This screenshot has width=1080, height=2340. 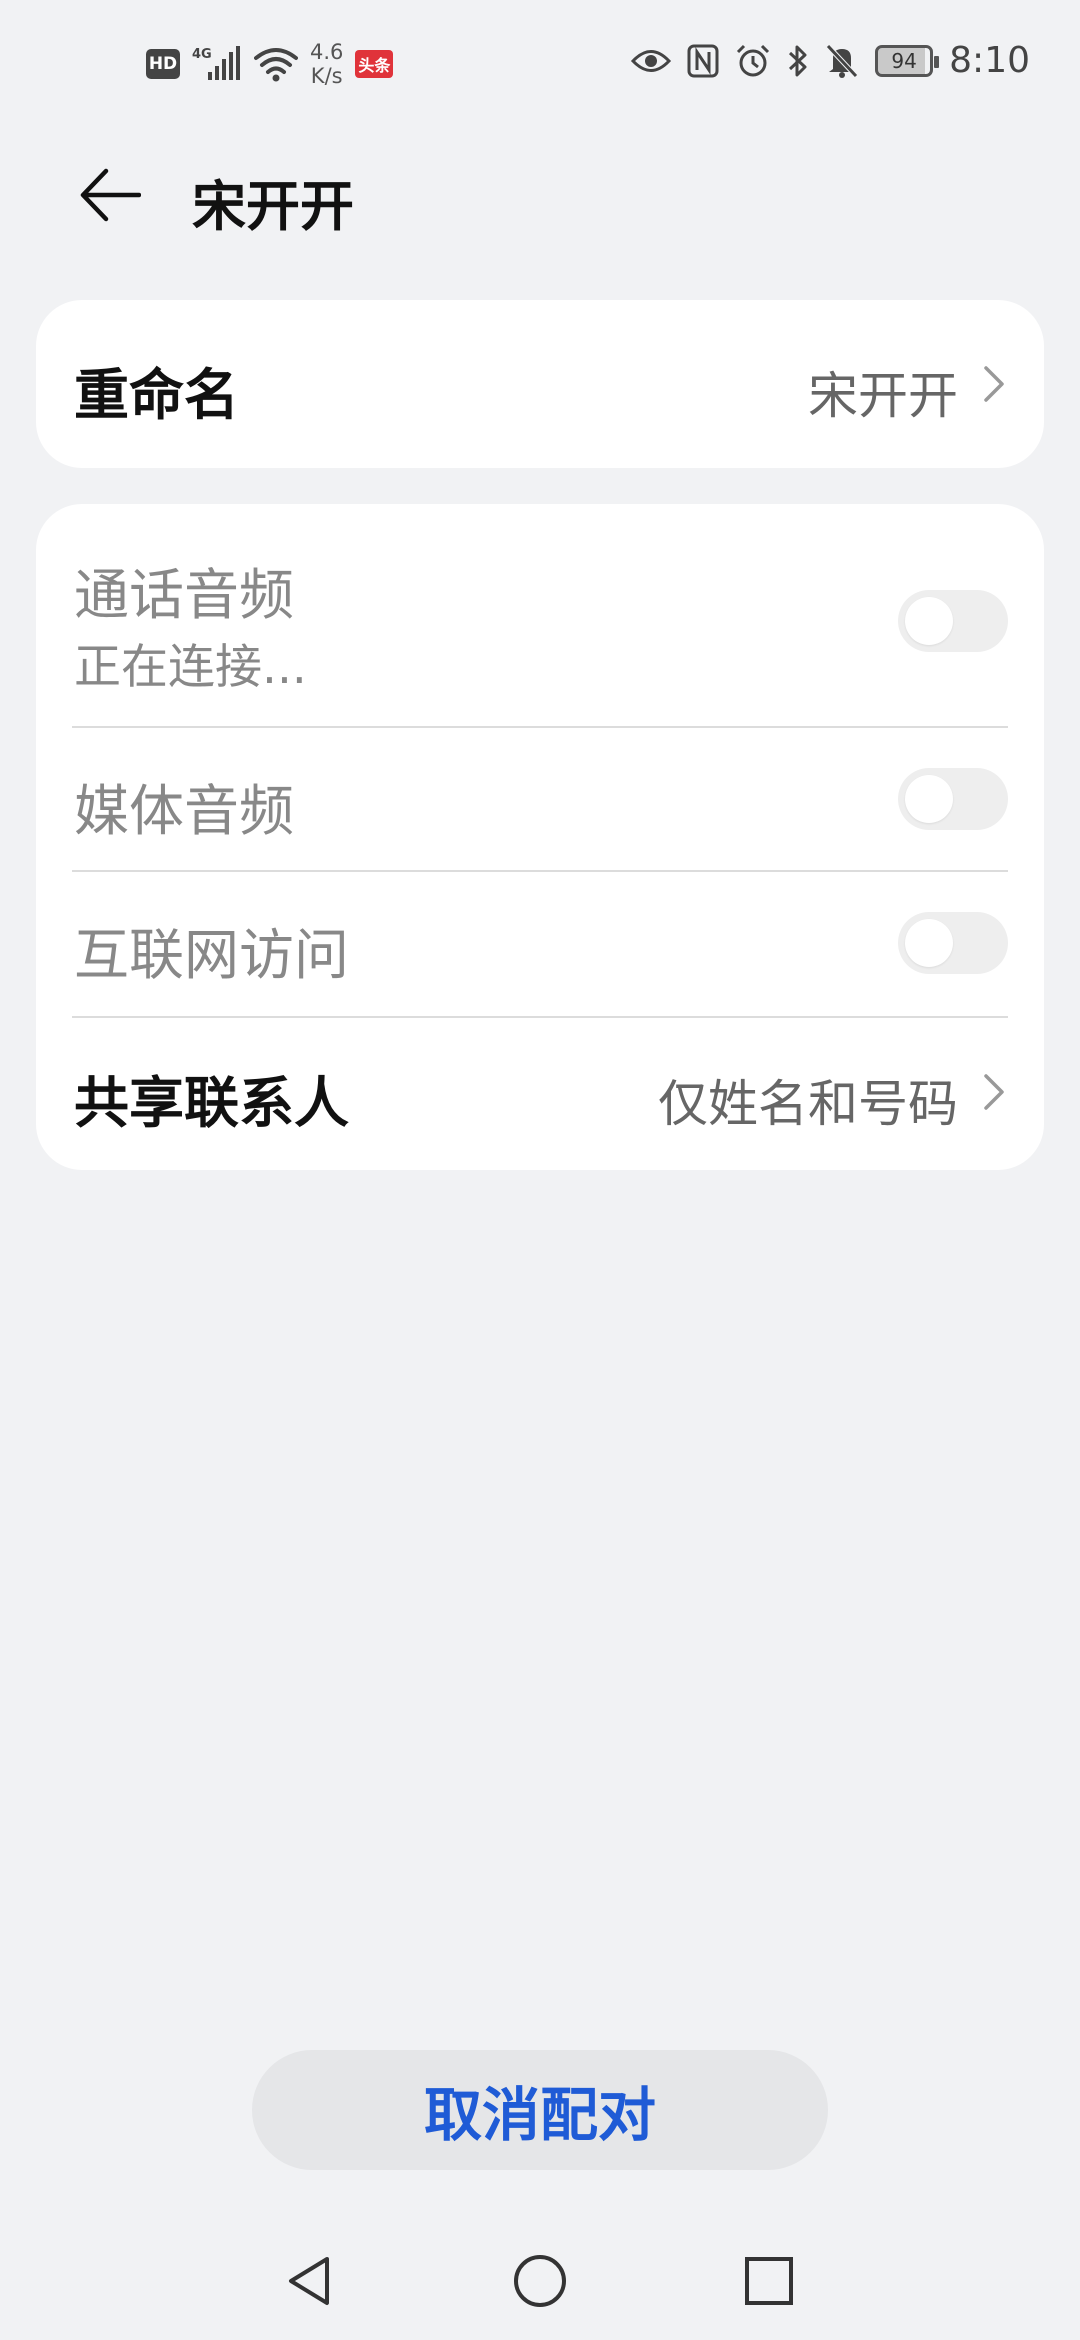 I want to click on rename-value: 宋开开, so click(x=883, y=396).